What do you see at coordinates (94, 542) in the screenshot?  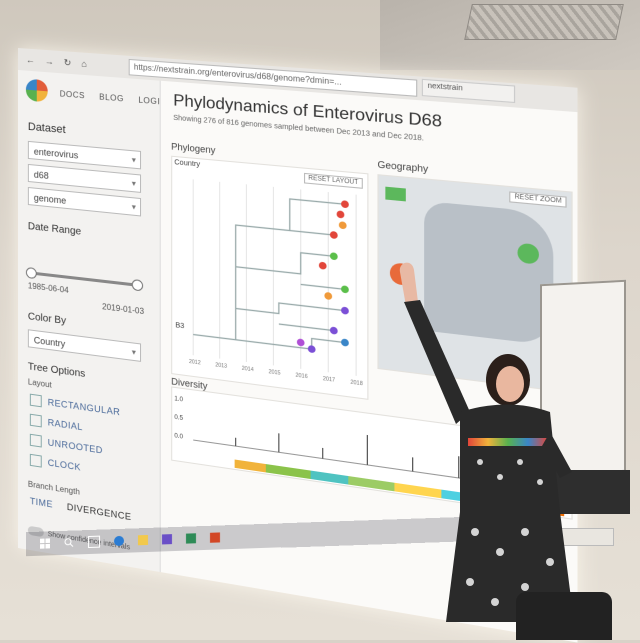 I see `task-view-icon` at bounding box center [94, 542].